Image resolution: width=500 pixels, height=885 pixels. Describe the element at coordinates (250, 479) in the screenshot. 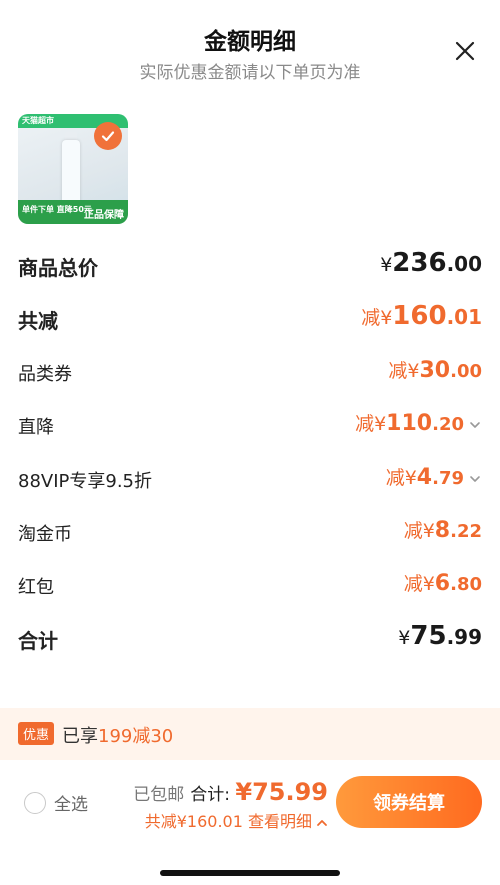

I see `breakdown-row: 88VIP专享9.5折 减¥4.79` at that location.